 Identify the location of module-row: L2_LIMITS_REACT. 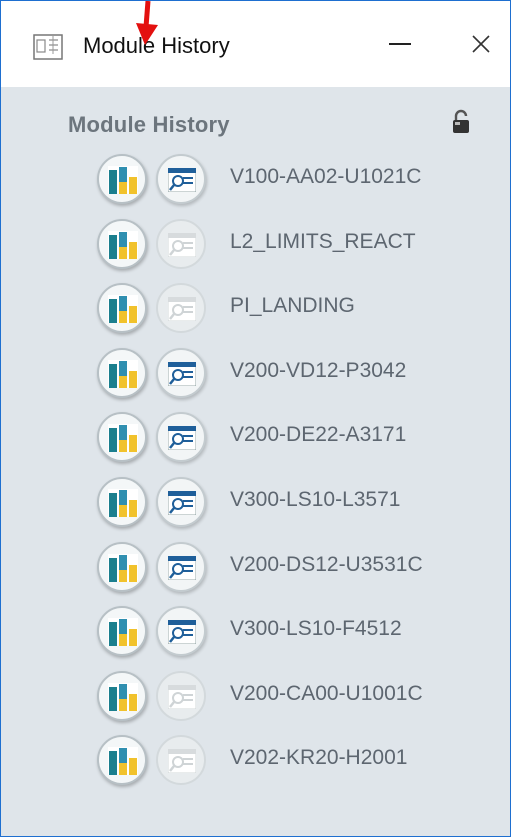
(255, 248).